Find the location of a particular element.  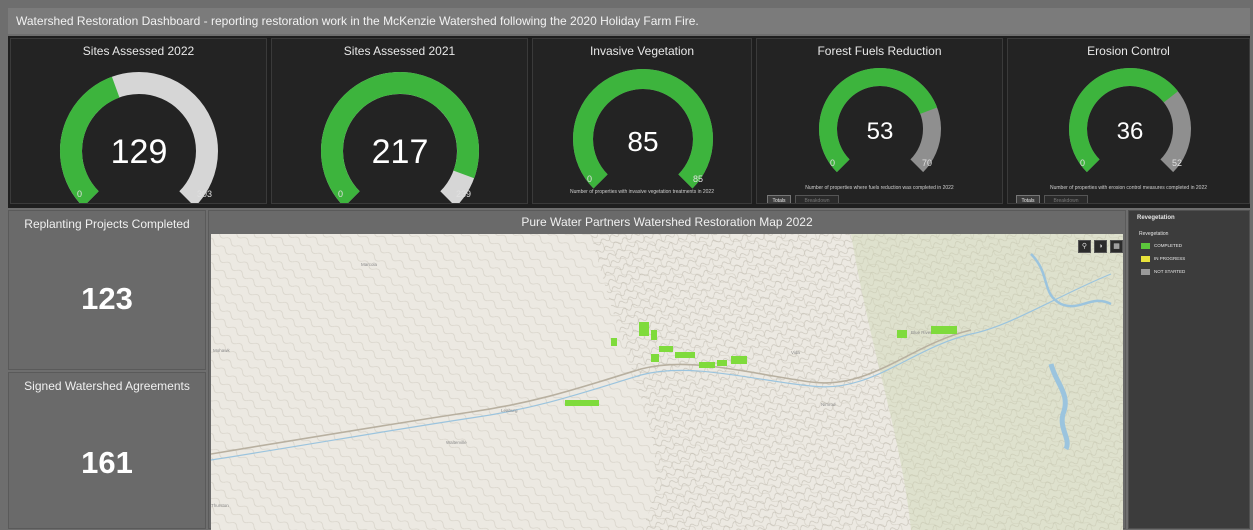

gauge-max-label: 70 is located at coordinates (927, 163).